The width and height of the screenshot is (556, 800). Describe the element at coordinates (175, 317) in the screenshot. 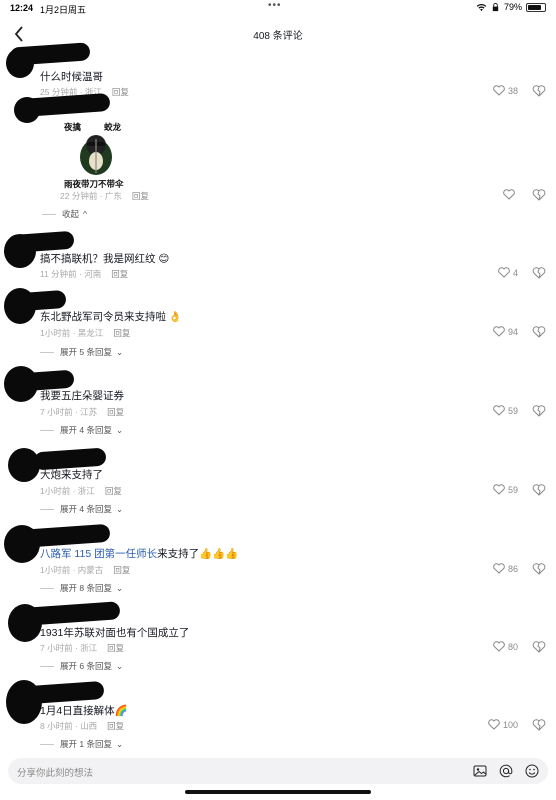

I see `ok-hand-emoji-icon: 👌` at that location.